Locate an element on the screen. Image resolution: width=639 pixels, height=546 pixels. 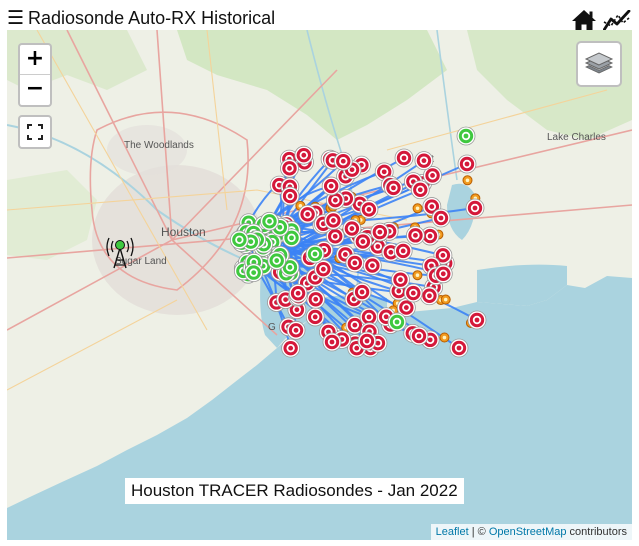
layers-icon is located at coordinates (599, 63).